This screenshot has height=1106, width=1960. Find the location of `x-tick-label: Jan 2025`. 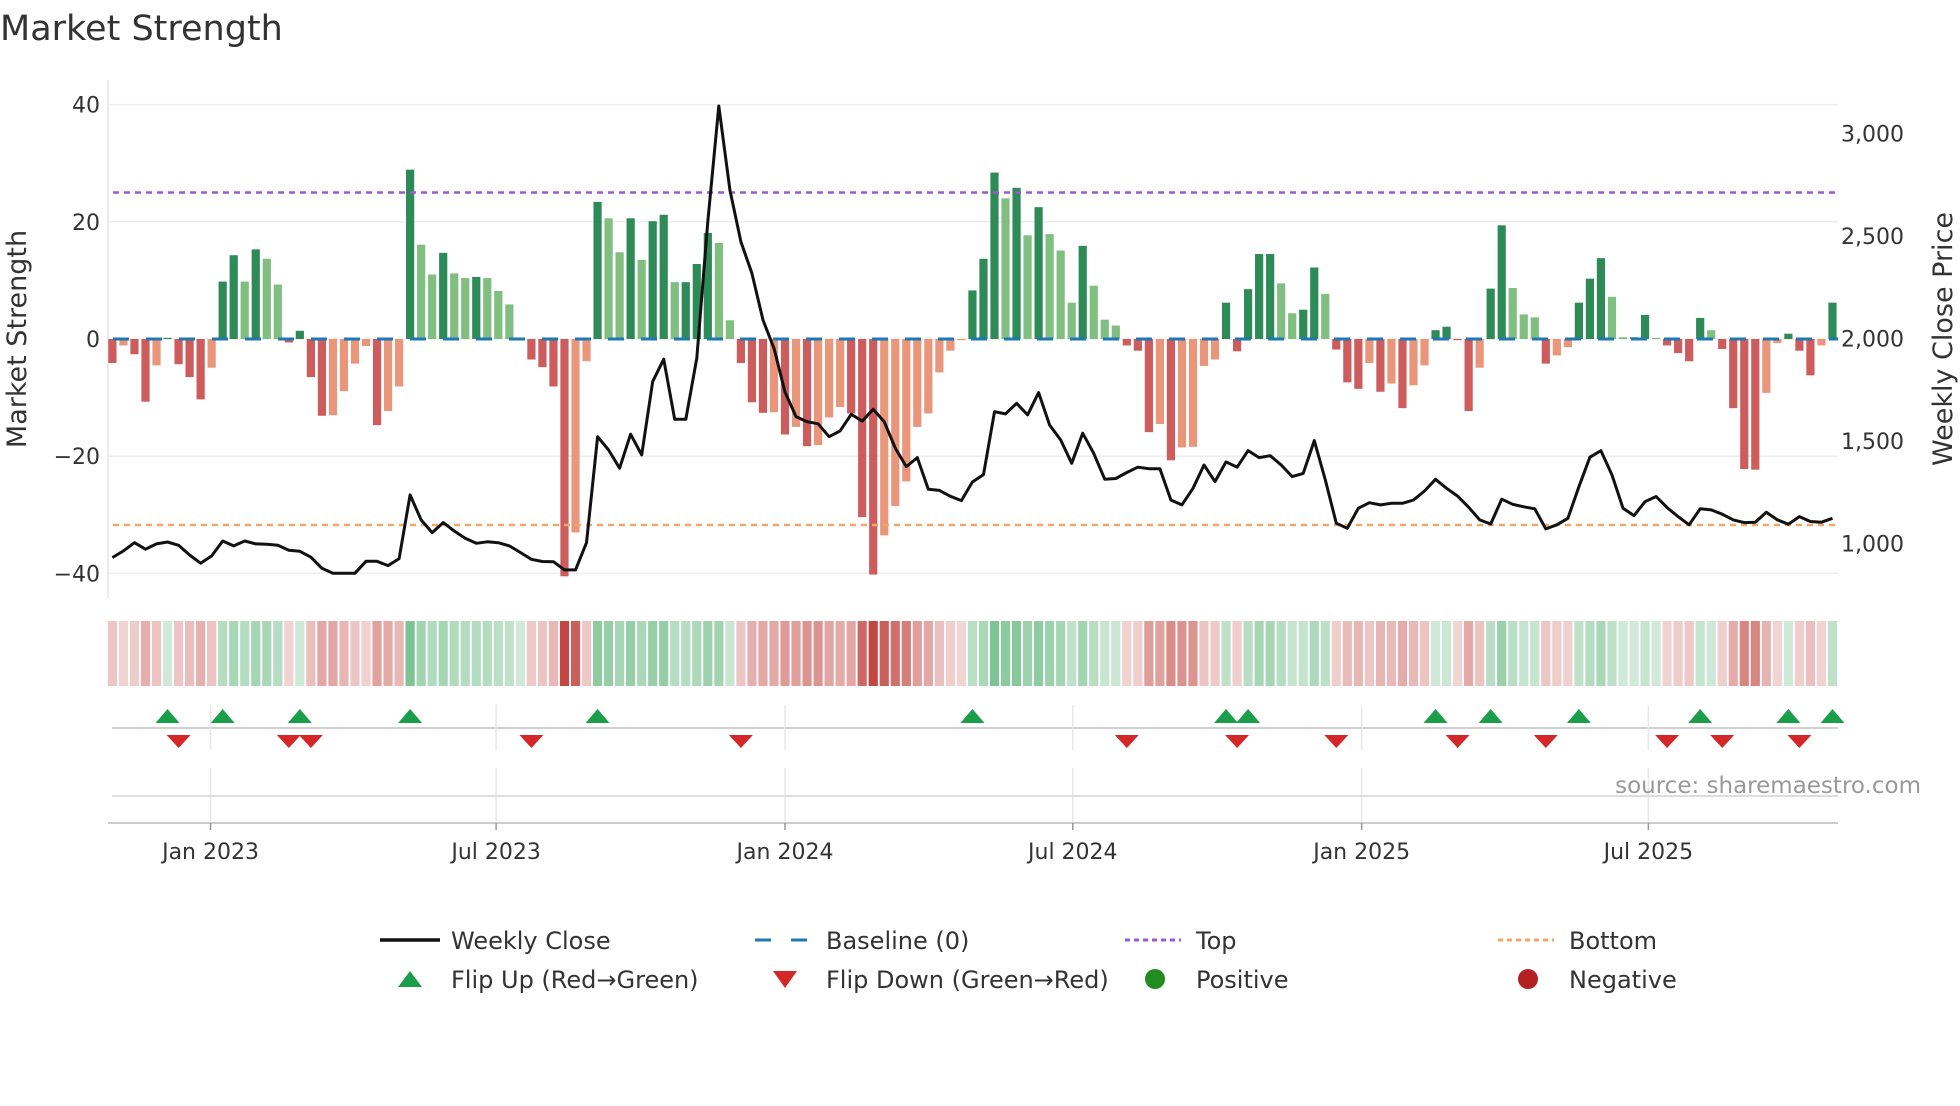

x-tick-label: Jan 2025 is located at coordinates (1360, 852).